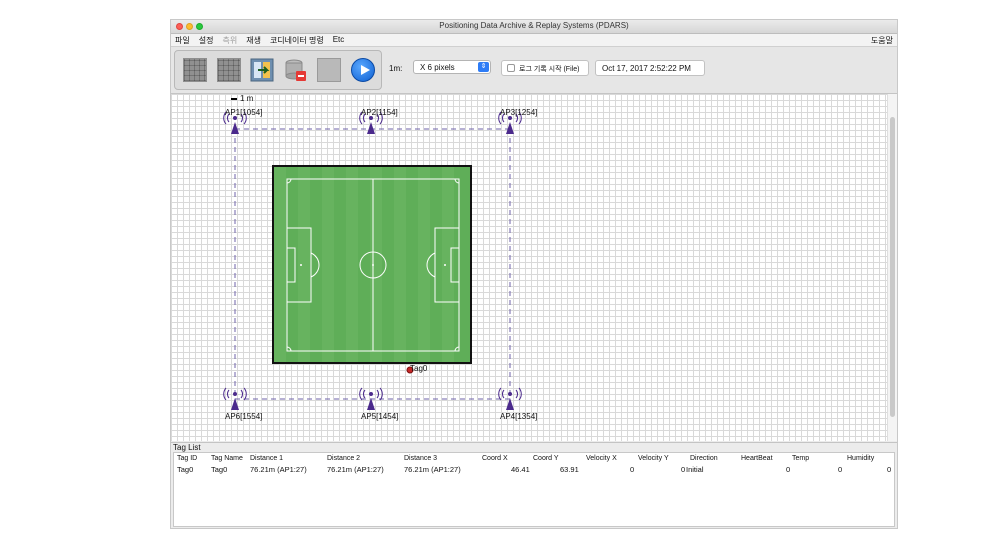 This screenshot has width=995, height=533. What do you see at coordinates (363, 70) in the screenshot?
I see `play-button` at bounding box center [363, 70].